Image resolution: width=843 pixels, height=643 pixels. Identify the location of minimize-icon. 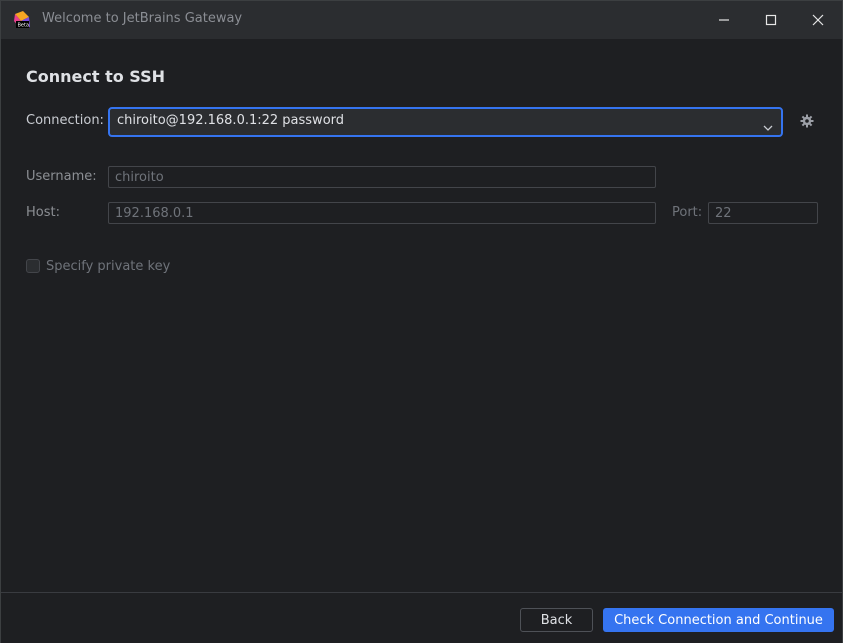
(724, 20).